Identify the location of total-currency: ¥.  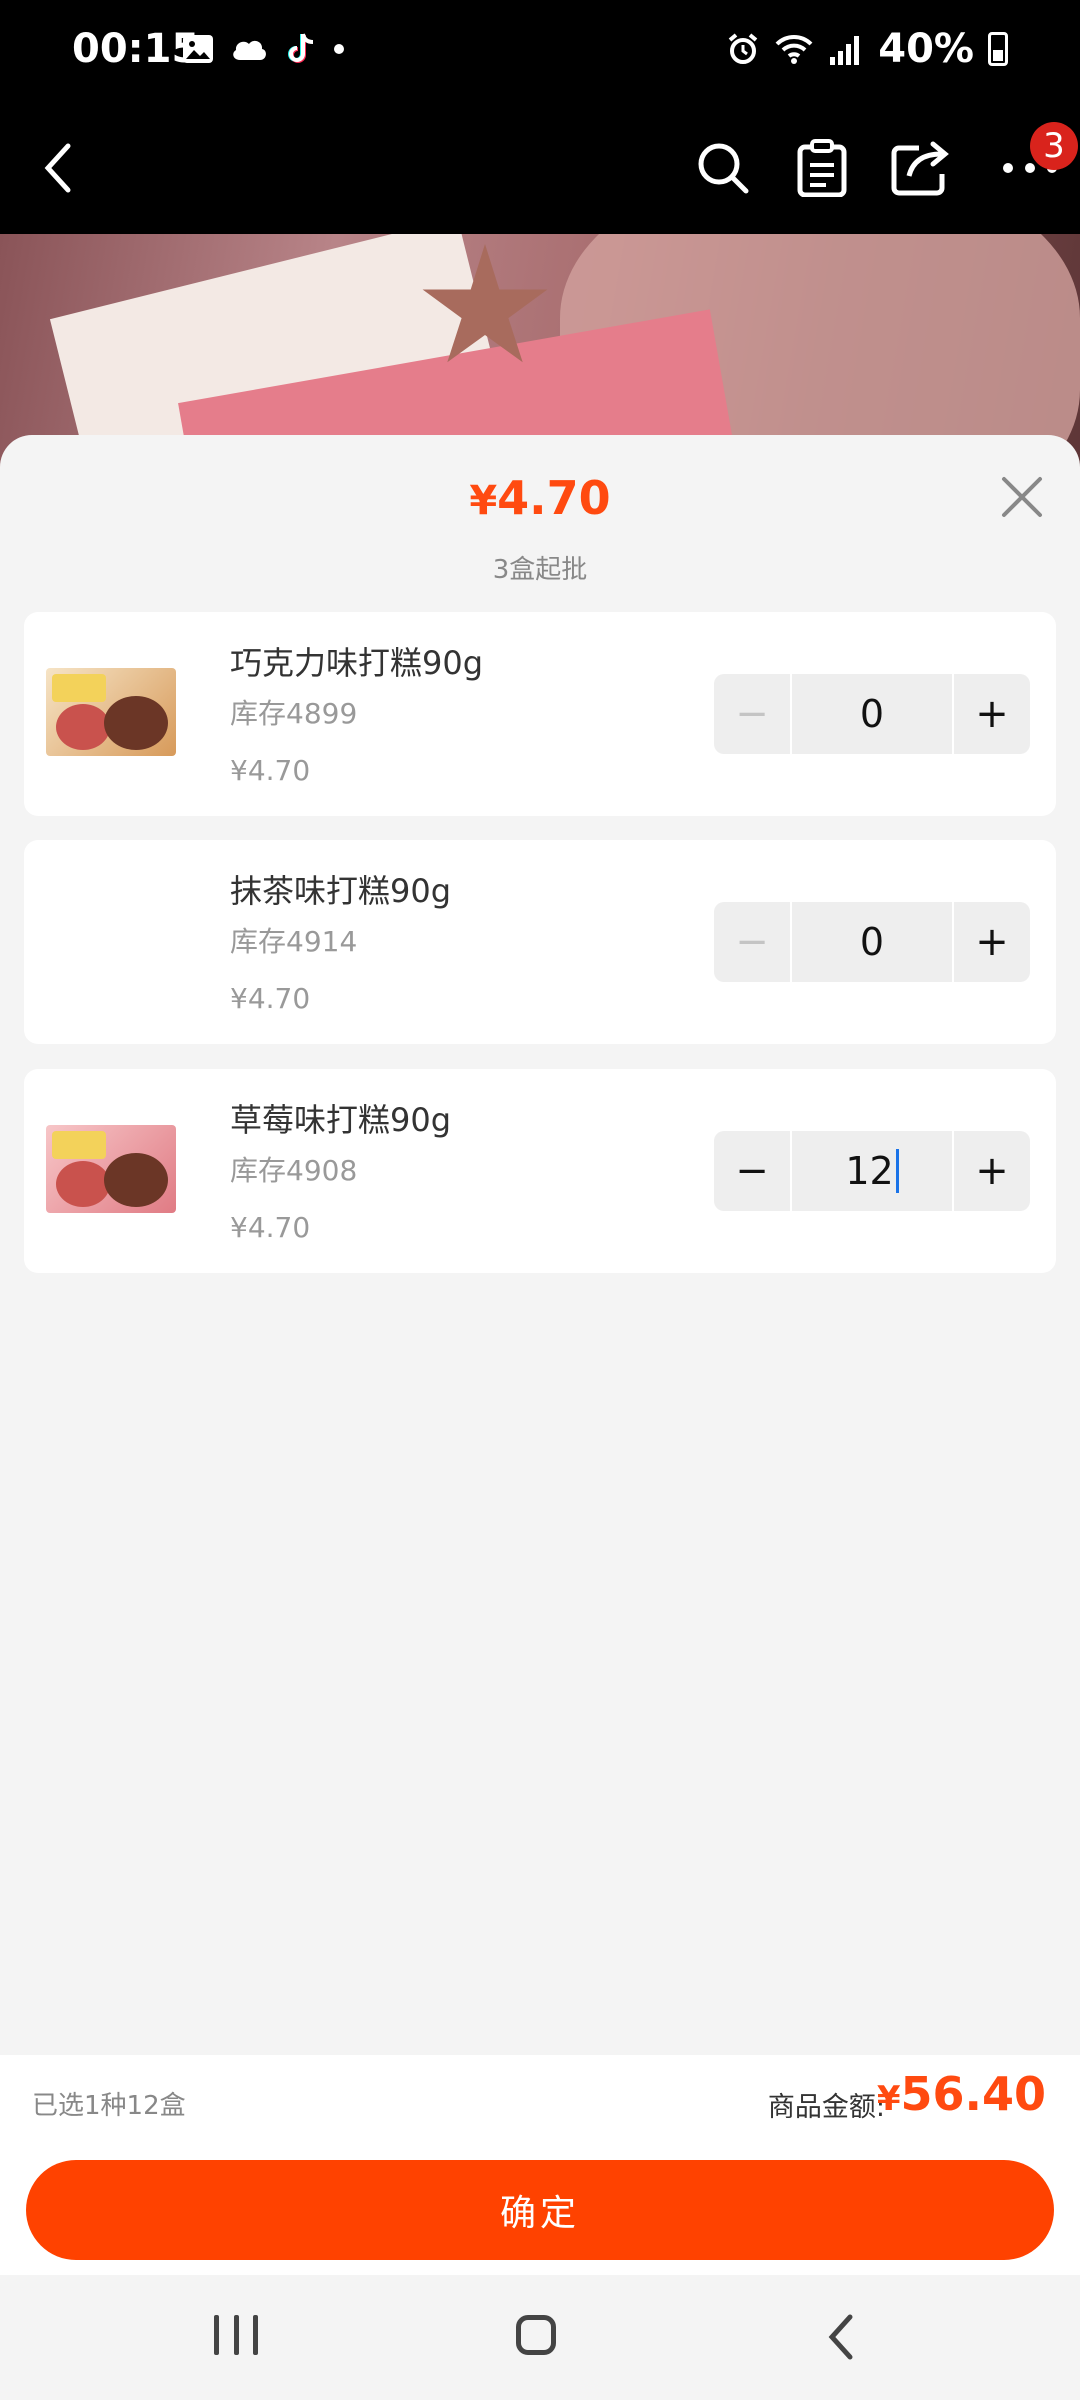
(888, 2099).